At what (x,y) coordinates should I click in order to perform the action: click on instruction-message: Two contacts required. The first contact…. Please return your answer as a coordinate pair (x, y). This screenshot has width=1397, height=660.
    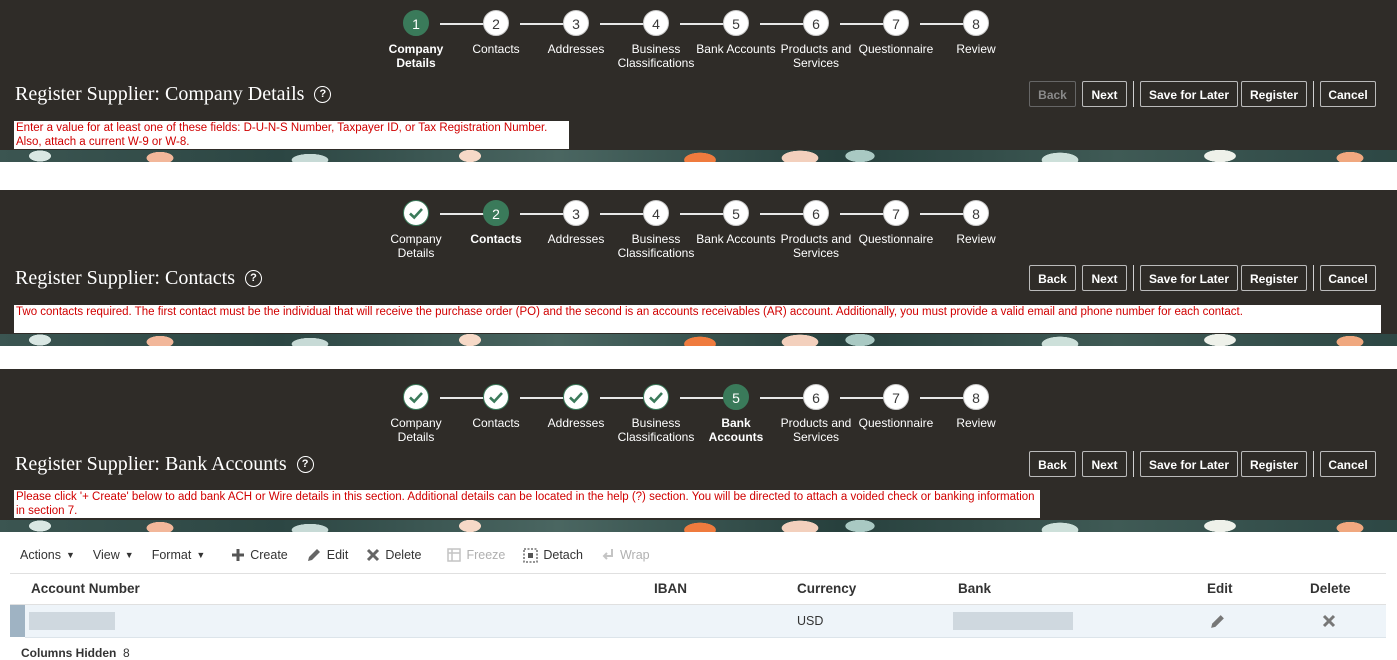
    Looking at the image, I should click on (697, 319).